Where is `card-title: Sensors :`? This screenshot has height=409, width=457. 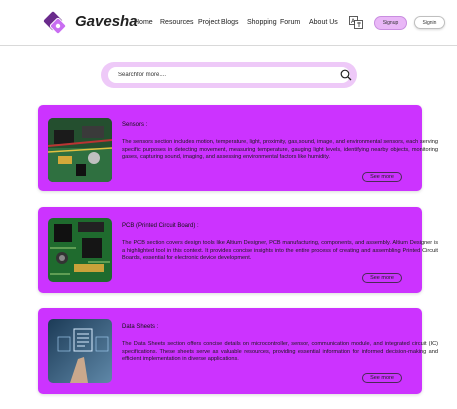
card-title: Sensors : is located at coordinates (135, 125).